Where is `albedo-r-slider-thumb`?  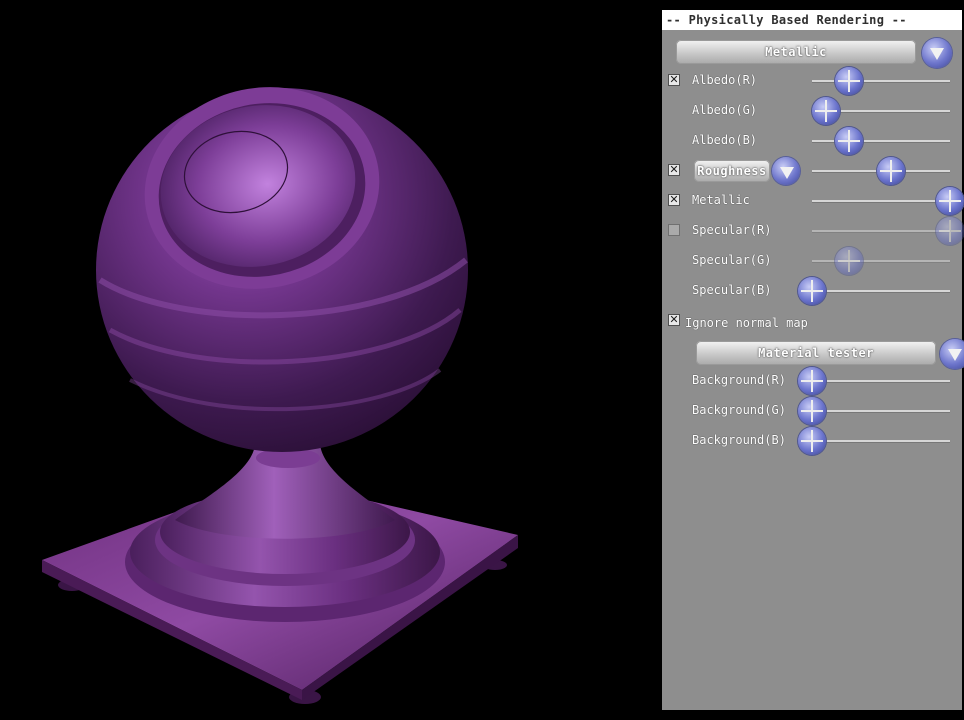
albedo-r-slider-thumb is located at coordinates (849, 81).